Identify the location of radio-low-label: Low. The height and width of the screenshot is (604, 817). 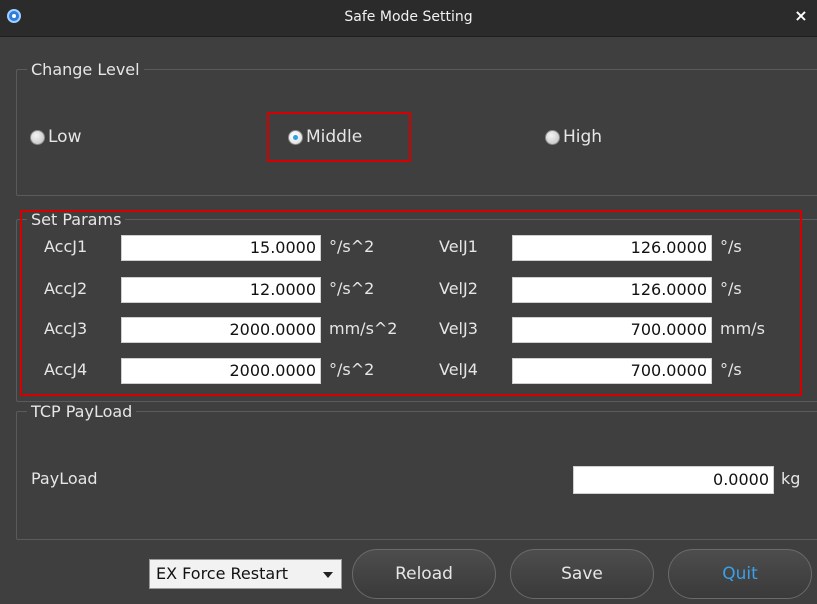
(65, 137).